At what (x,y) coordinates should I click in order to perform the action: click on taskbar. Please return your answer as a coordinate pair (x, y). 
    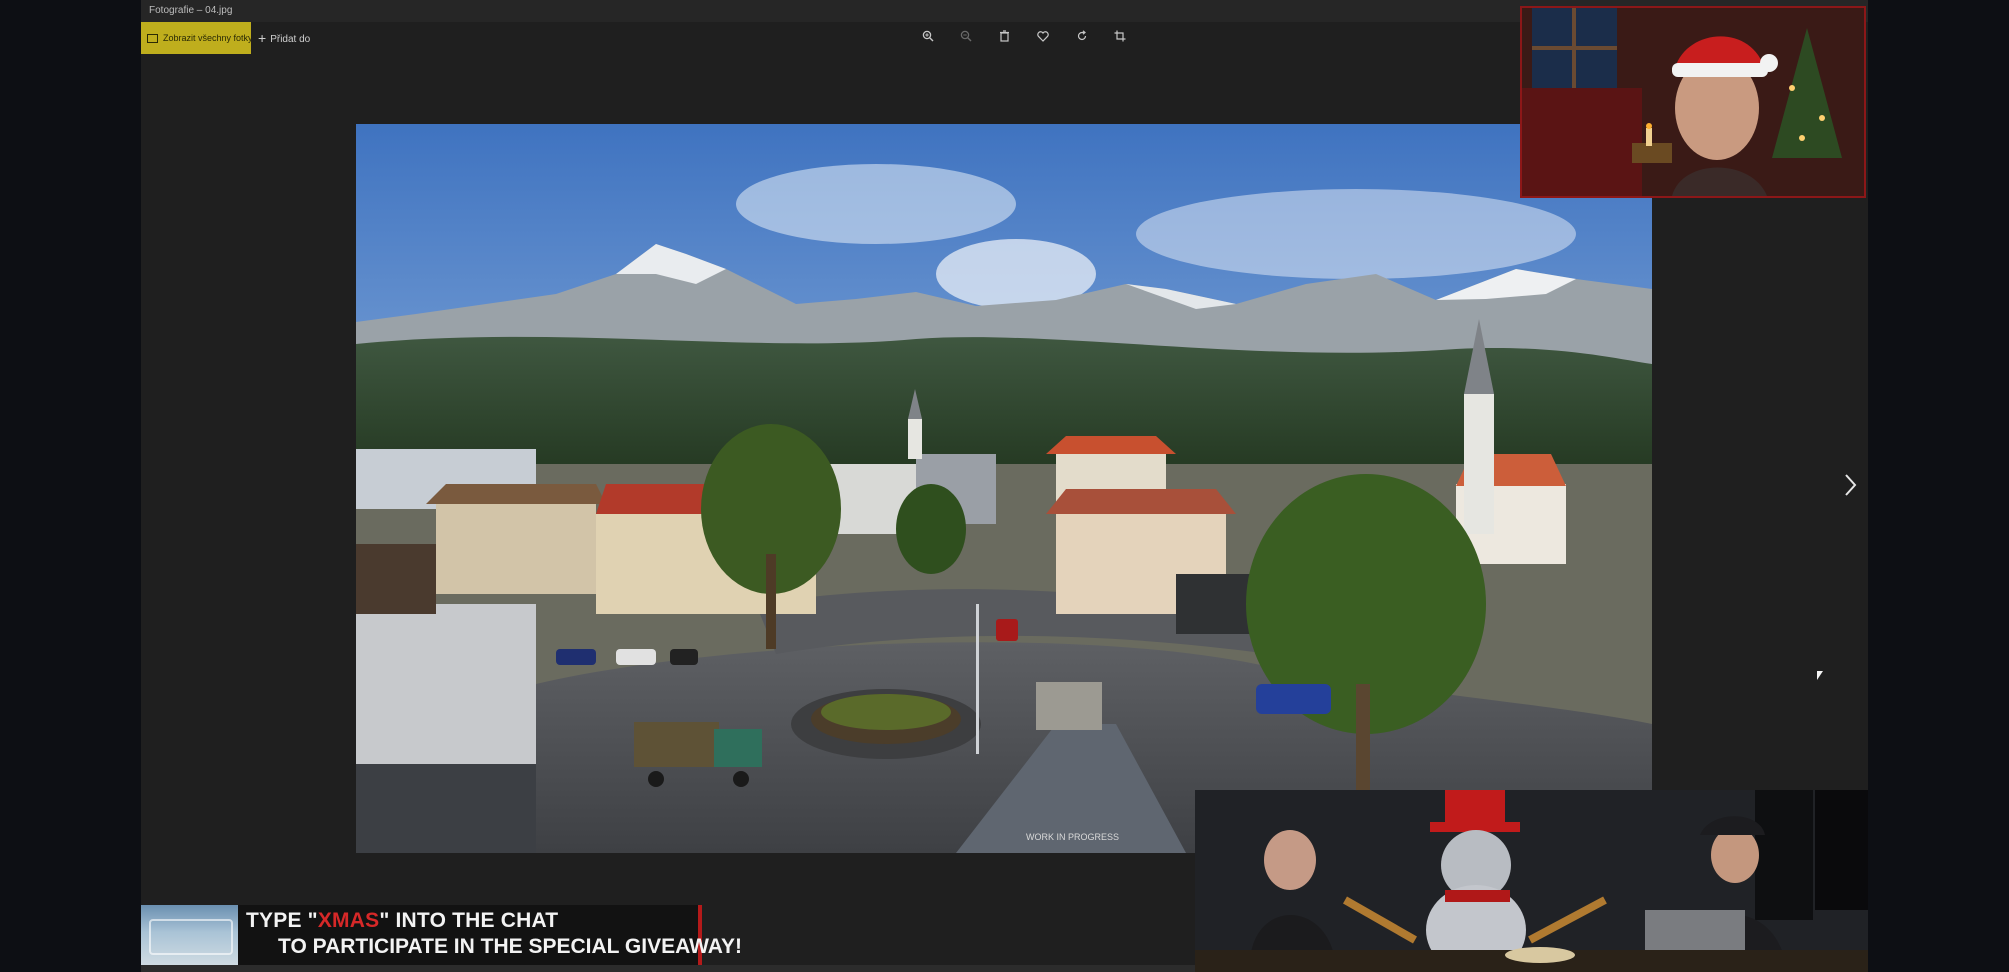
    Looking at the image, I should click on (668, 968).